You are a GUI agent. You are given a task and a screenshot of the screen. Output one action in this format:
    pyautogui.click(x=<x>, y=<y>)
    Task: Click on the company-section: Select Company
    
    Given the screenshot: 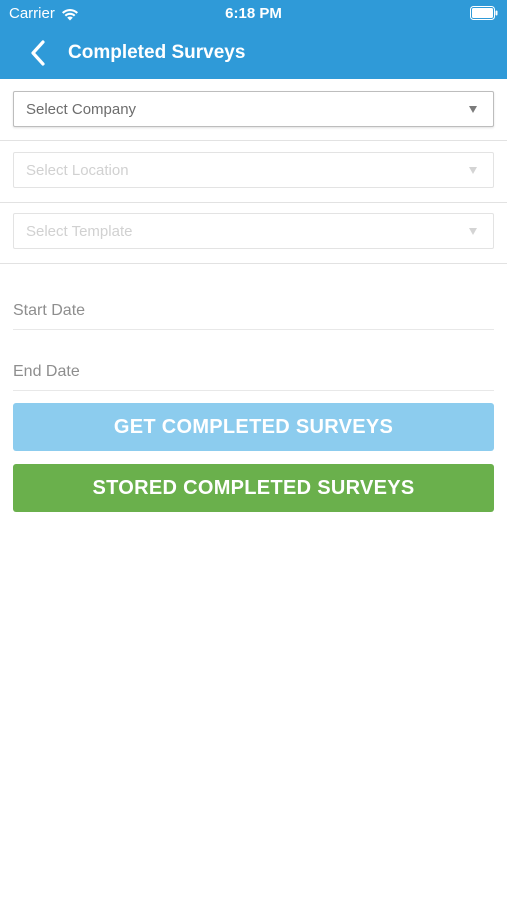 What is the action you would take?
    pyautogui.click(x=253, y=110)
    